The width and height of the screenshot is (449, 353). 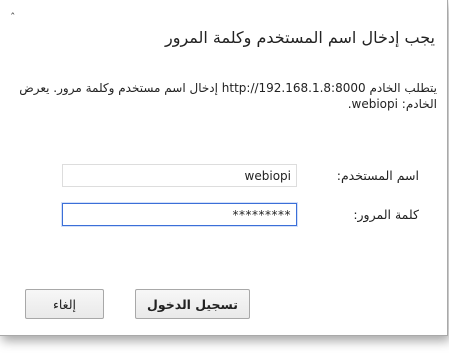 I want to click on password-input, so click(x=179, y=214).